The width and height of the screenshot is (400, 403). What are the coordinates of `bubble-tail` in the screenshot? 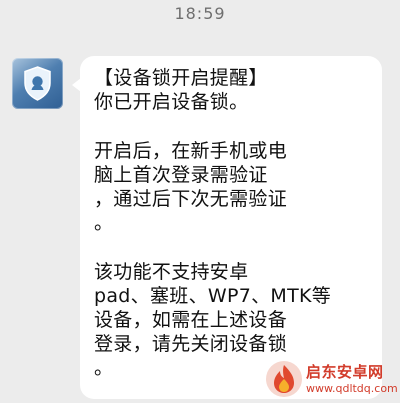 It's located at (76, 85).